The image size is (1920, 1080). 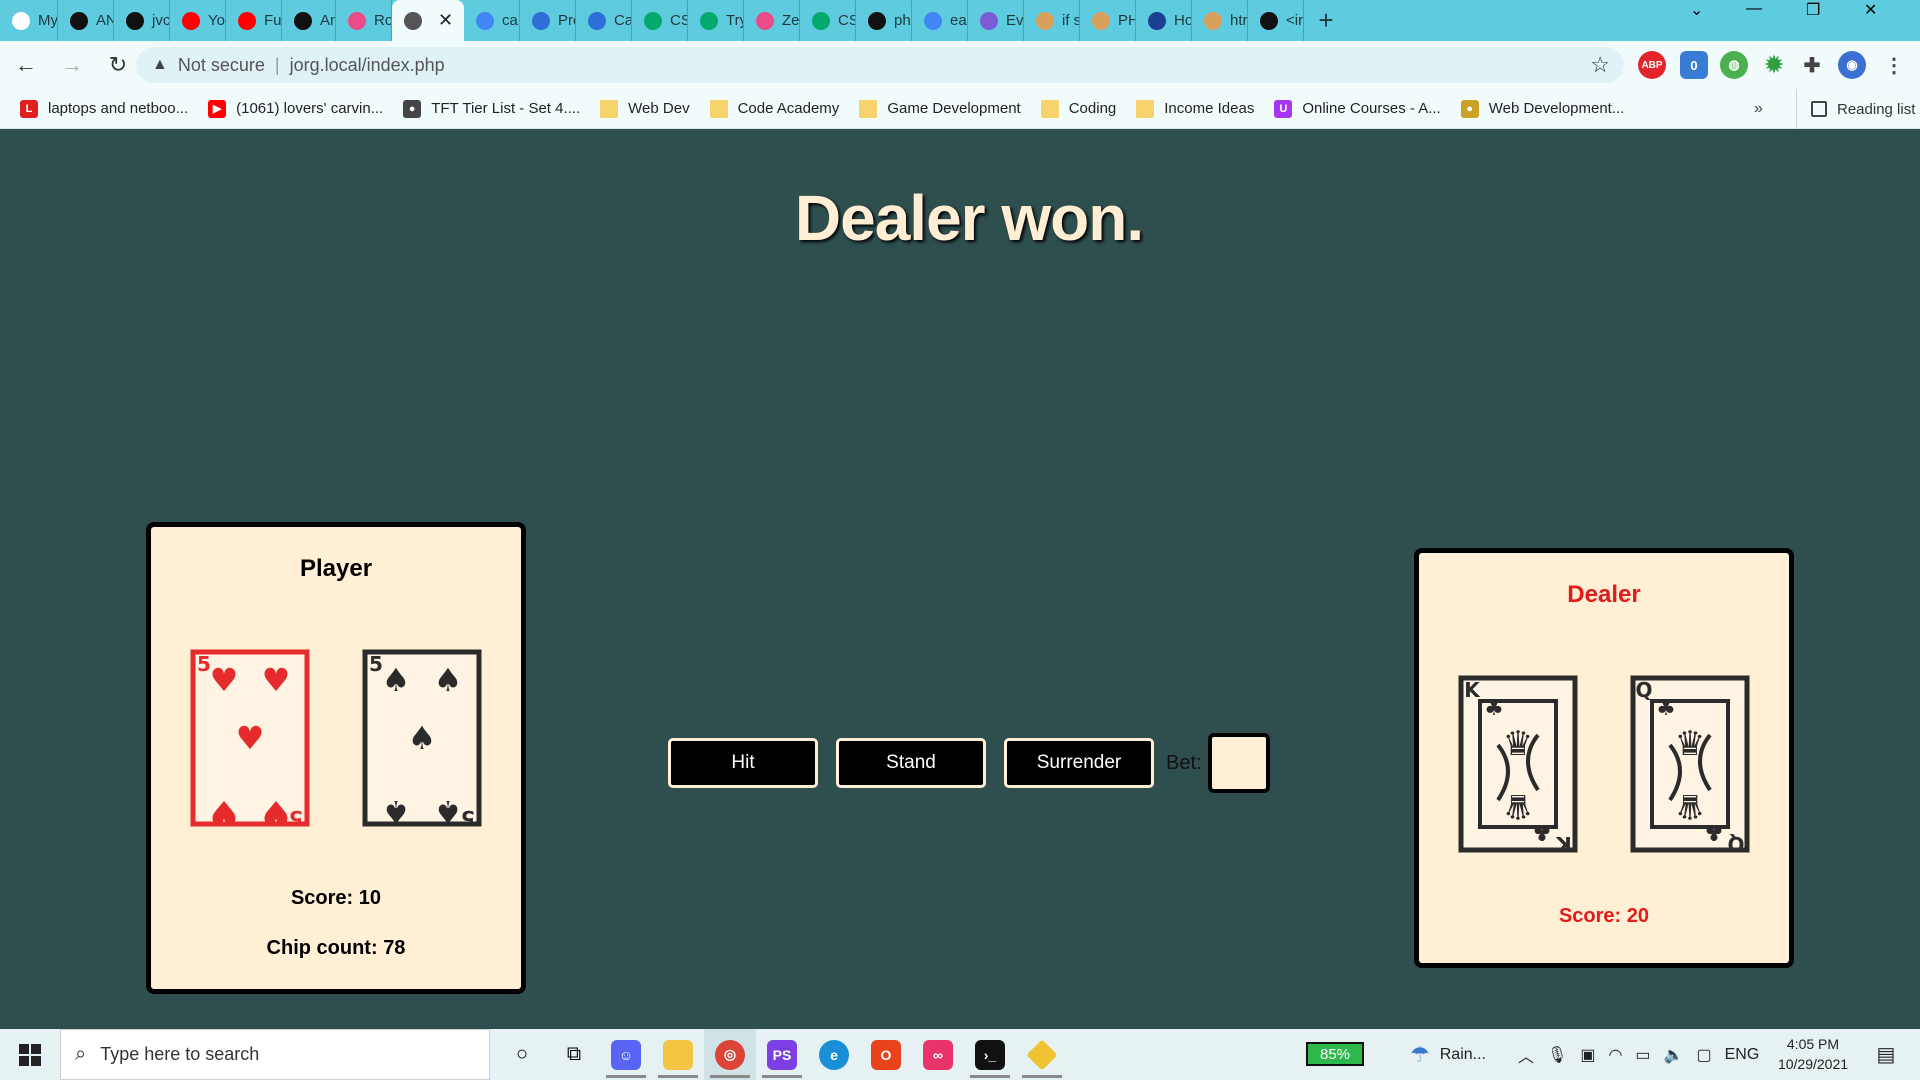 What do you see at coordinates (1643, 690) in the screenshot?
I see `card-rank-top: Q` at bounding box center [1643, 690].